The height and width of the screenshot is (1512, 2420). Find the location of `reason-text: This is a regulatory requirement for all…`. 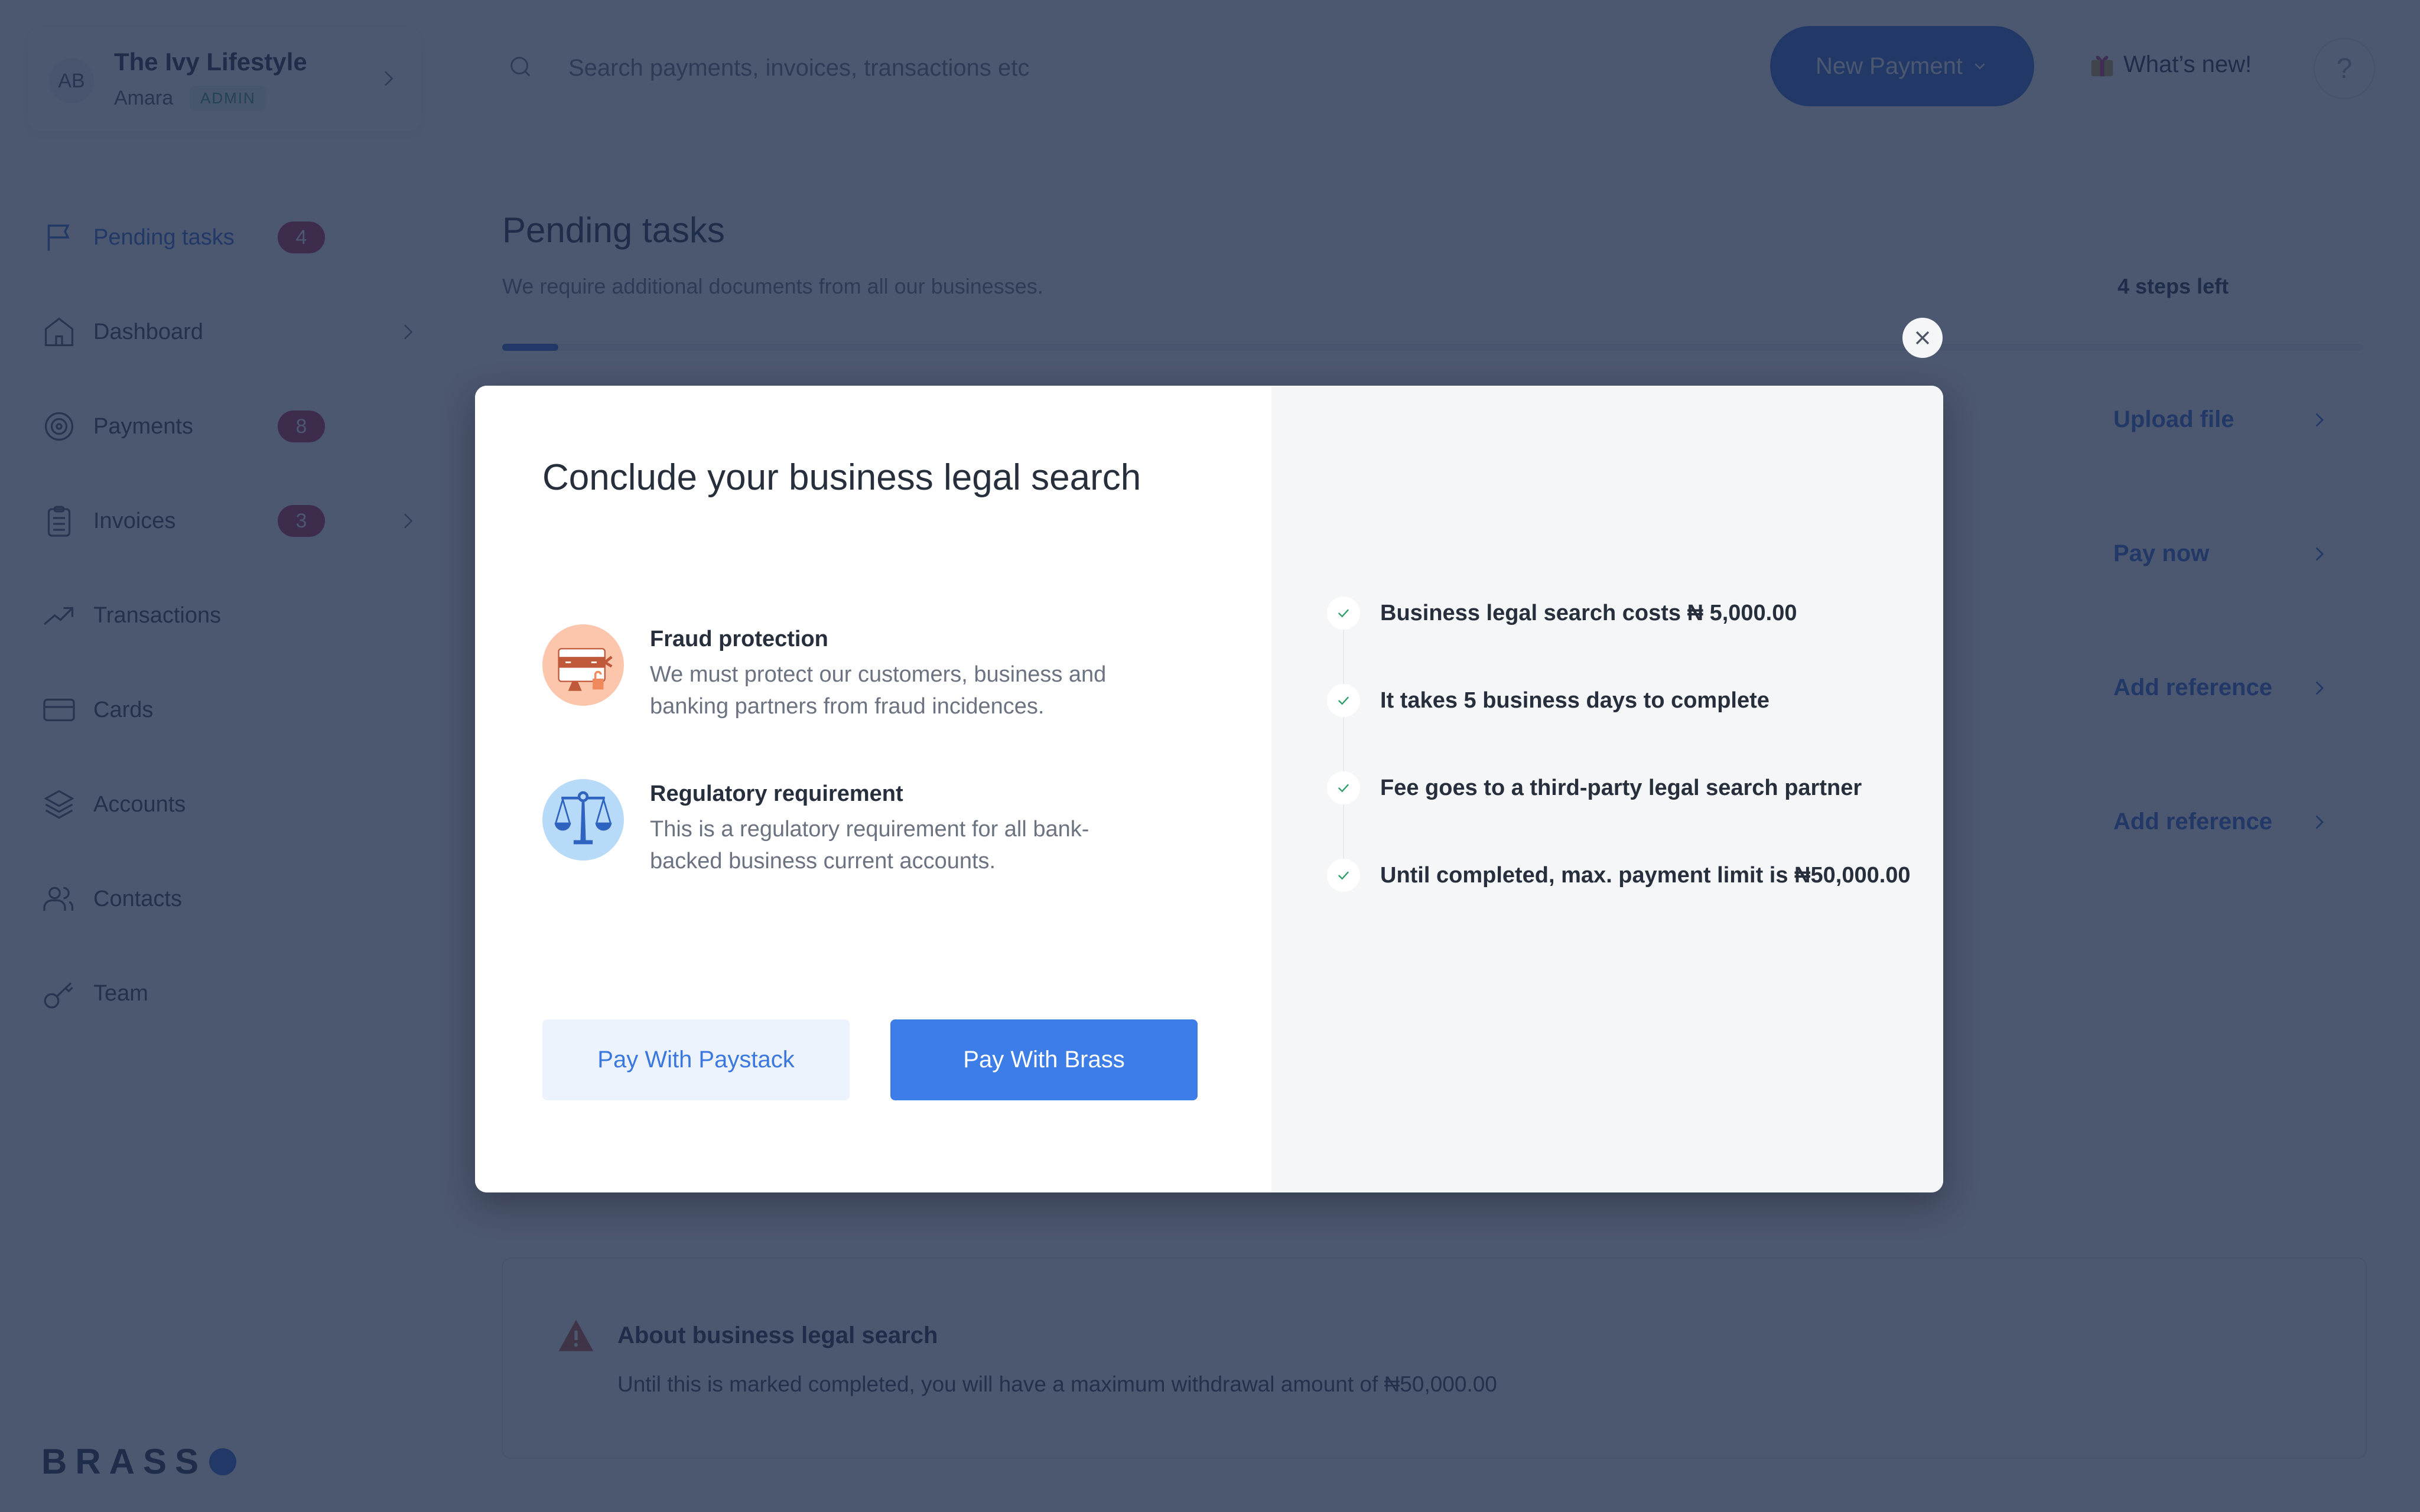

reason-text: This is a regulatory requirement for all… is located at coordinates (869, 845).